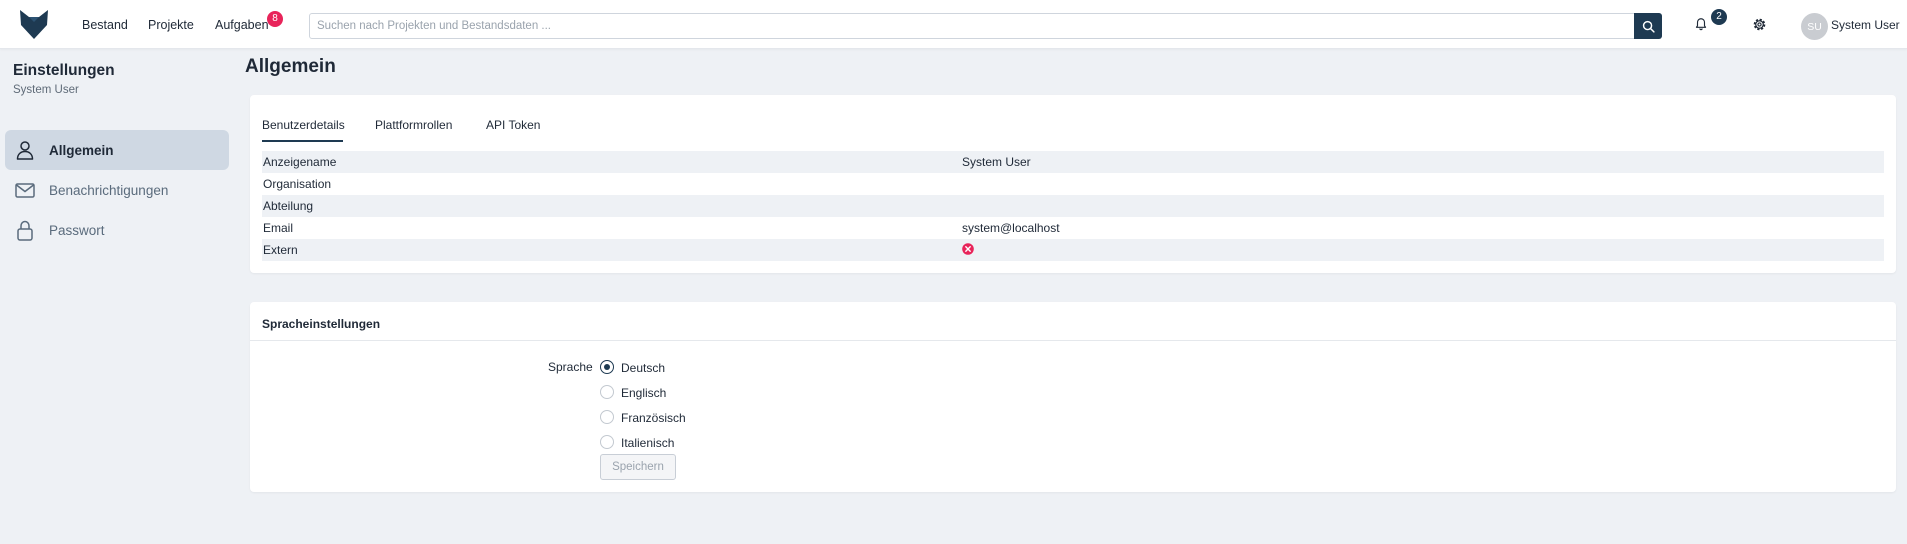  I want to click on detail-label: Email, so click(278, 228).